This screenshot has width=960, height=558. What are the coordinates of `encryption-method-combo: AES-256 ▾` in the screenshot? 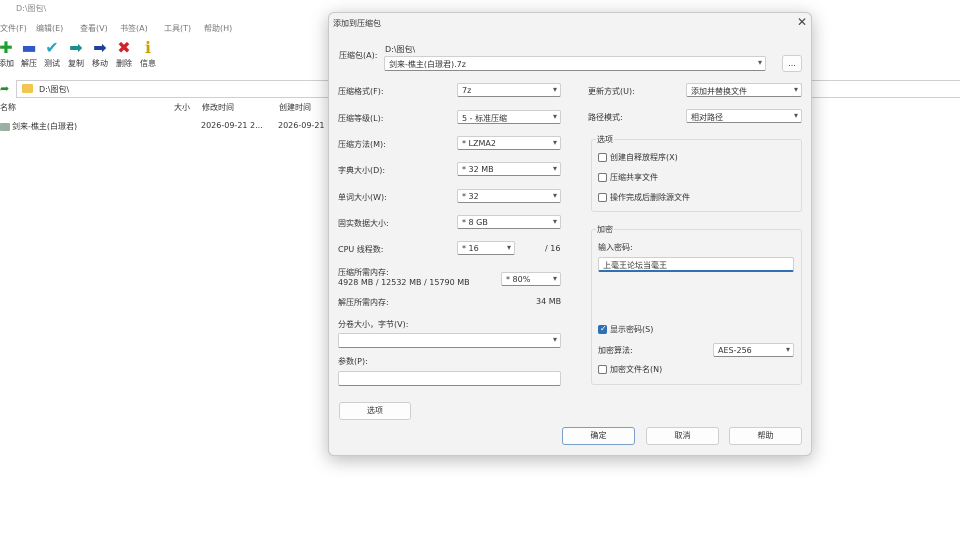 It's located at (753, 350).